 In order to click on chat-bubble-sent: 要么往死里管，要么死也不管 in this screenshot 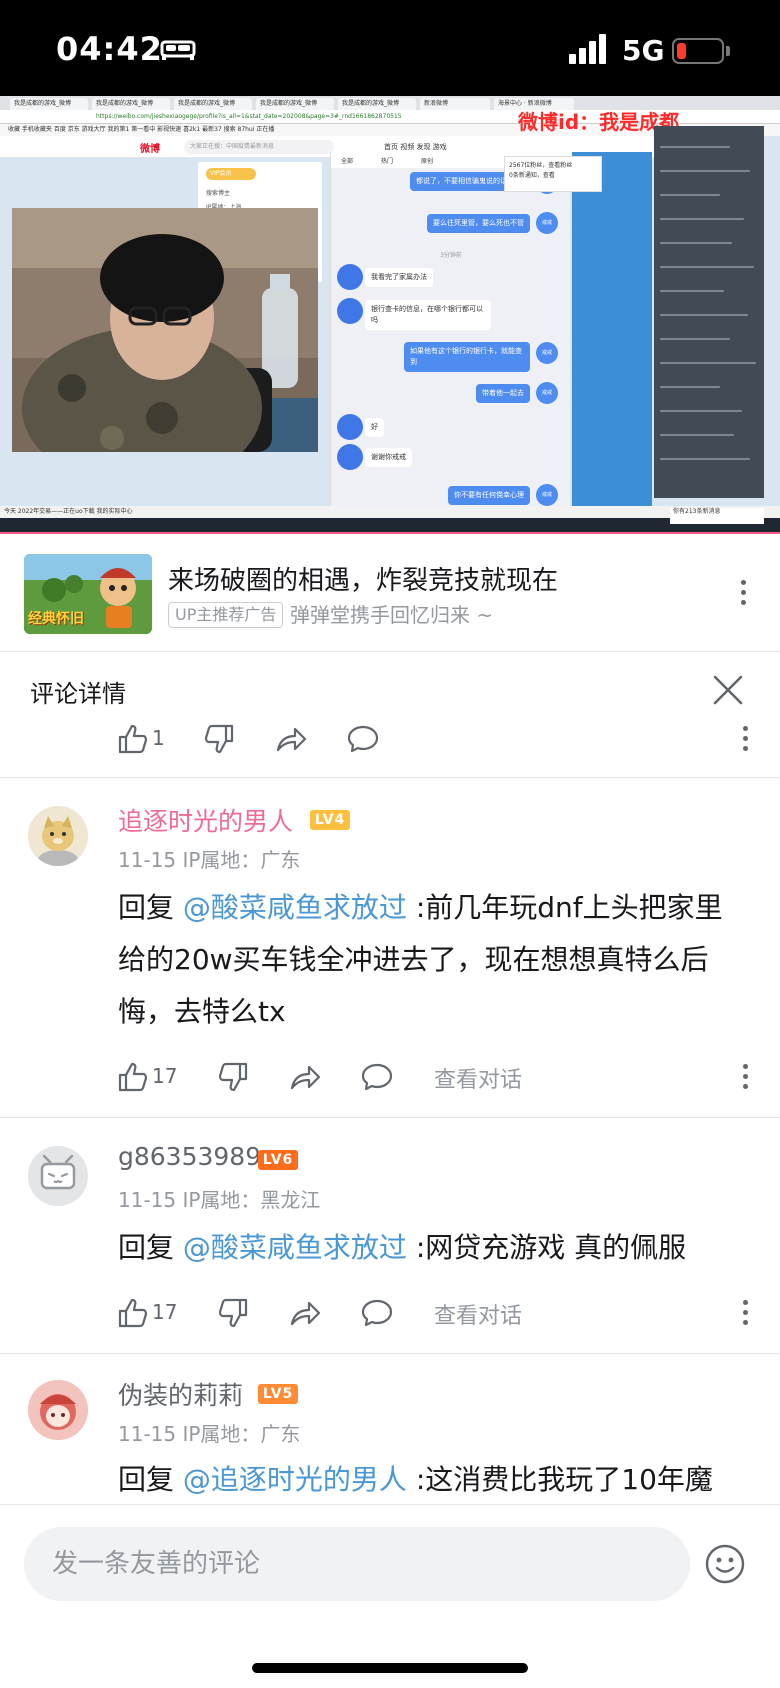, I will do `click(478, 223)`.